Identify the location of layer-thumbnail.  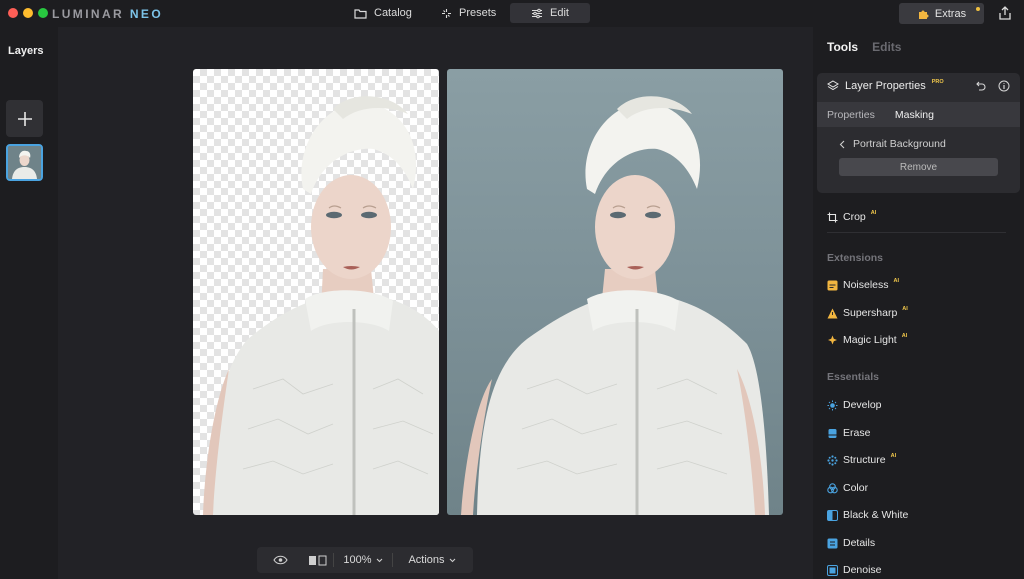
(24, 162).